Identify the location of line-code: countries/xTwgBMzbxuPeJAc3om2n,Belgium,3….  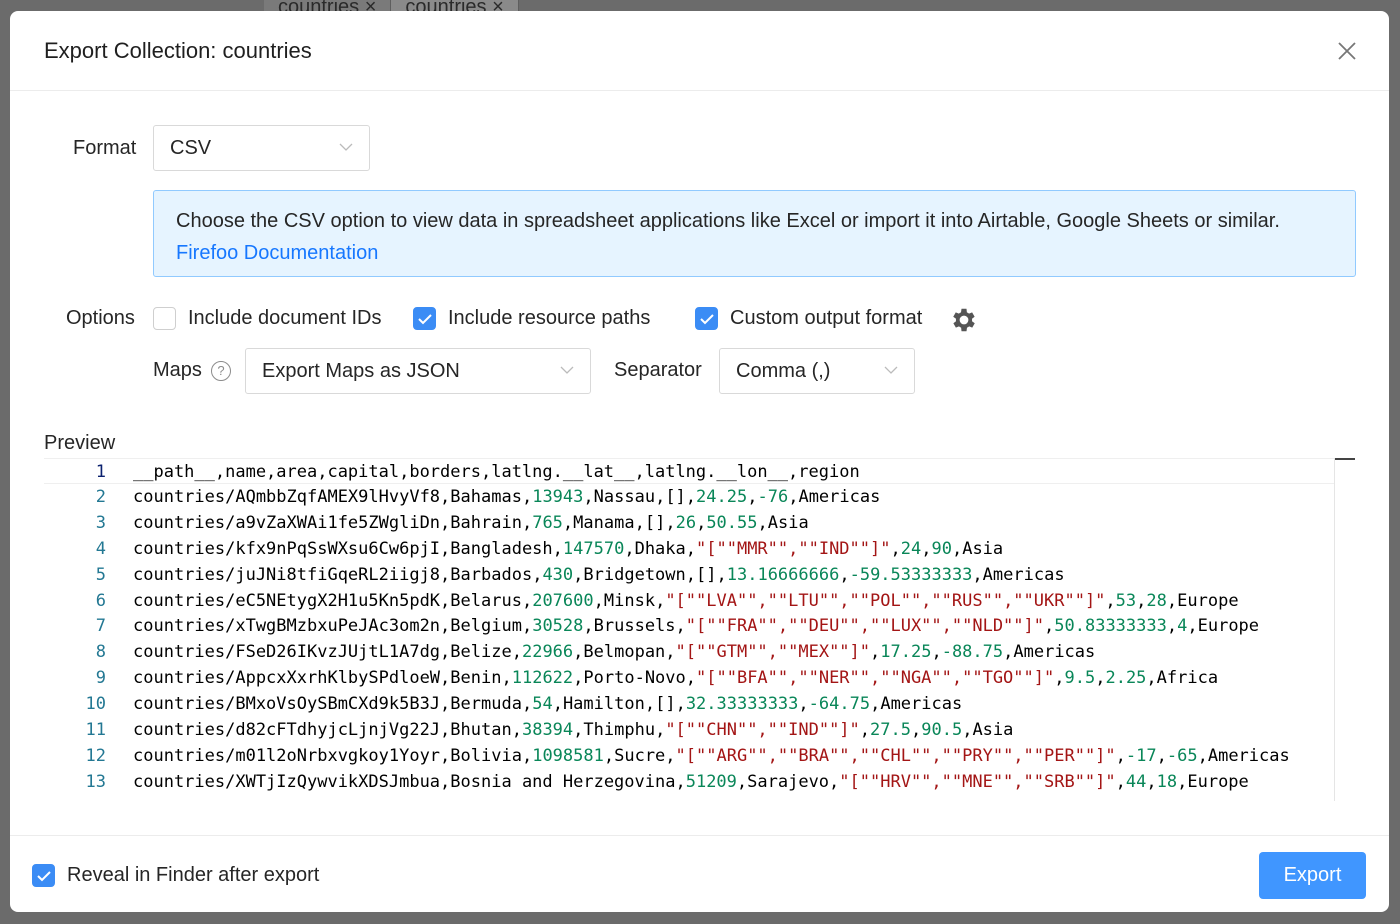
(696, 626).